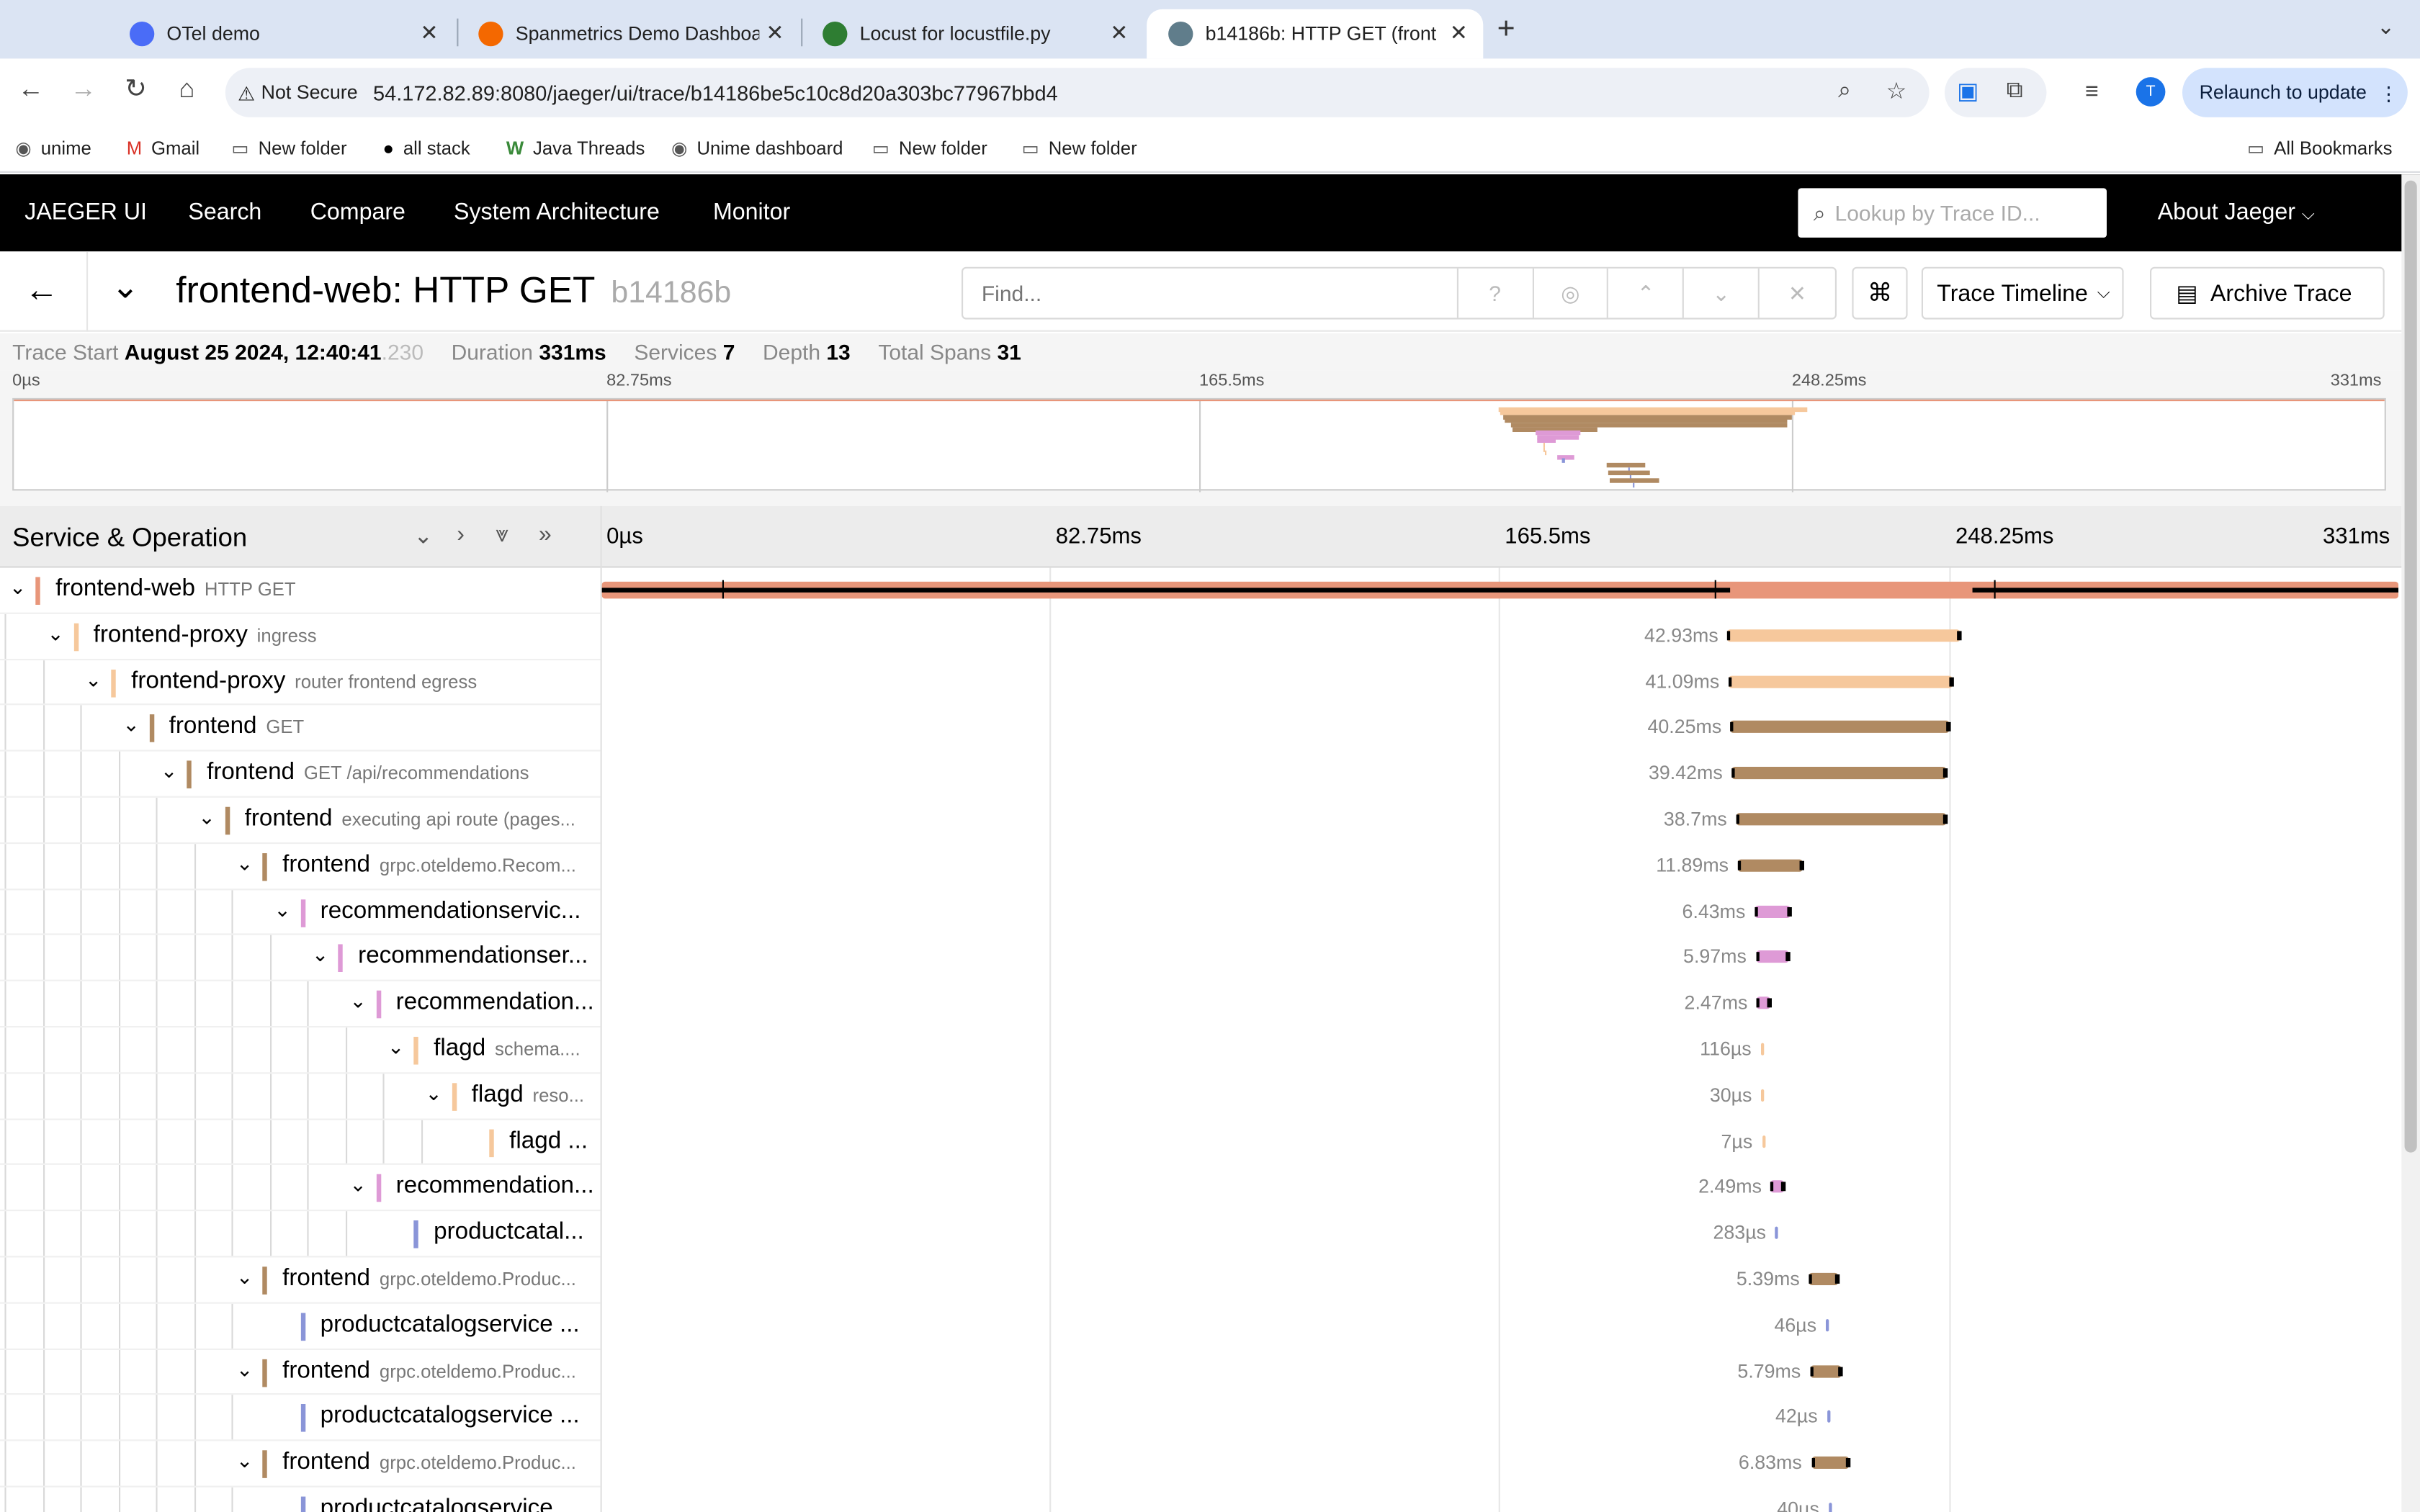  Describe the element at coordinates (304, 681) in the screenshot. I see `span-service-name: frontend-proxy router frontend egress` at that location.